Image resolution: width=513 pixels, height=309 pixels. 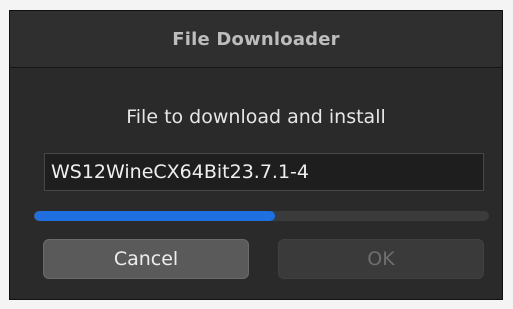 I want to click on download-progress-fill, so click(x=155, y=216).